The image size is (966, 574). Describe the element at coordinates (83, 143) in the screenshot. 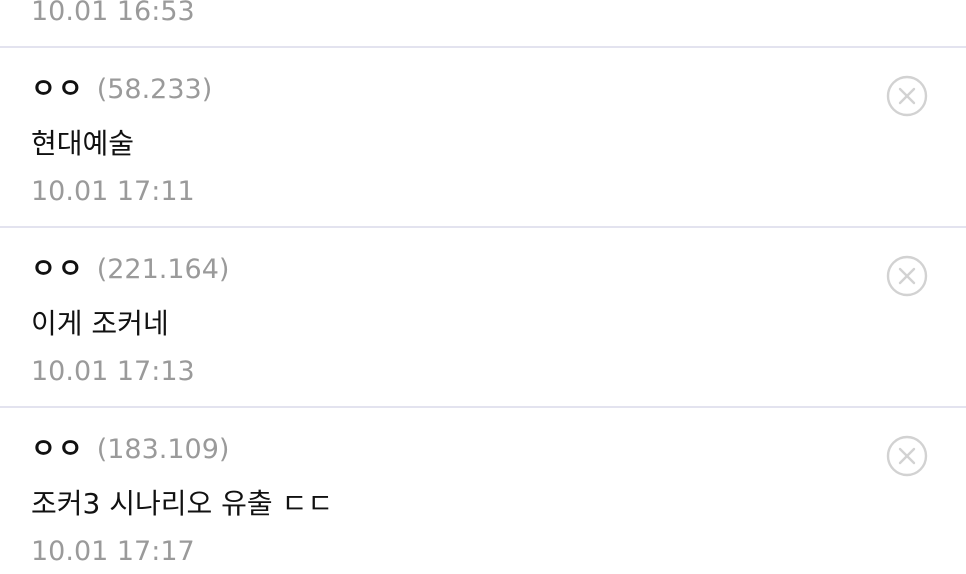

I see `comment-text: 현대예술` at that location.